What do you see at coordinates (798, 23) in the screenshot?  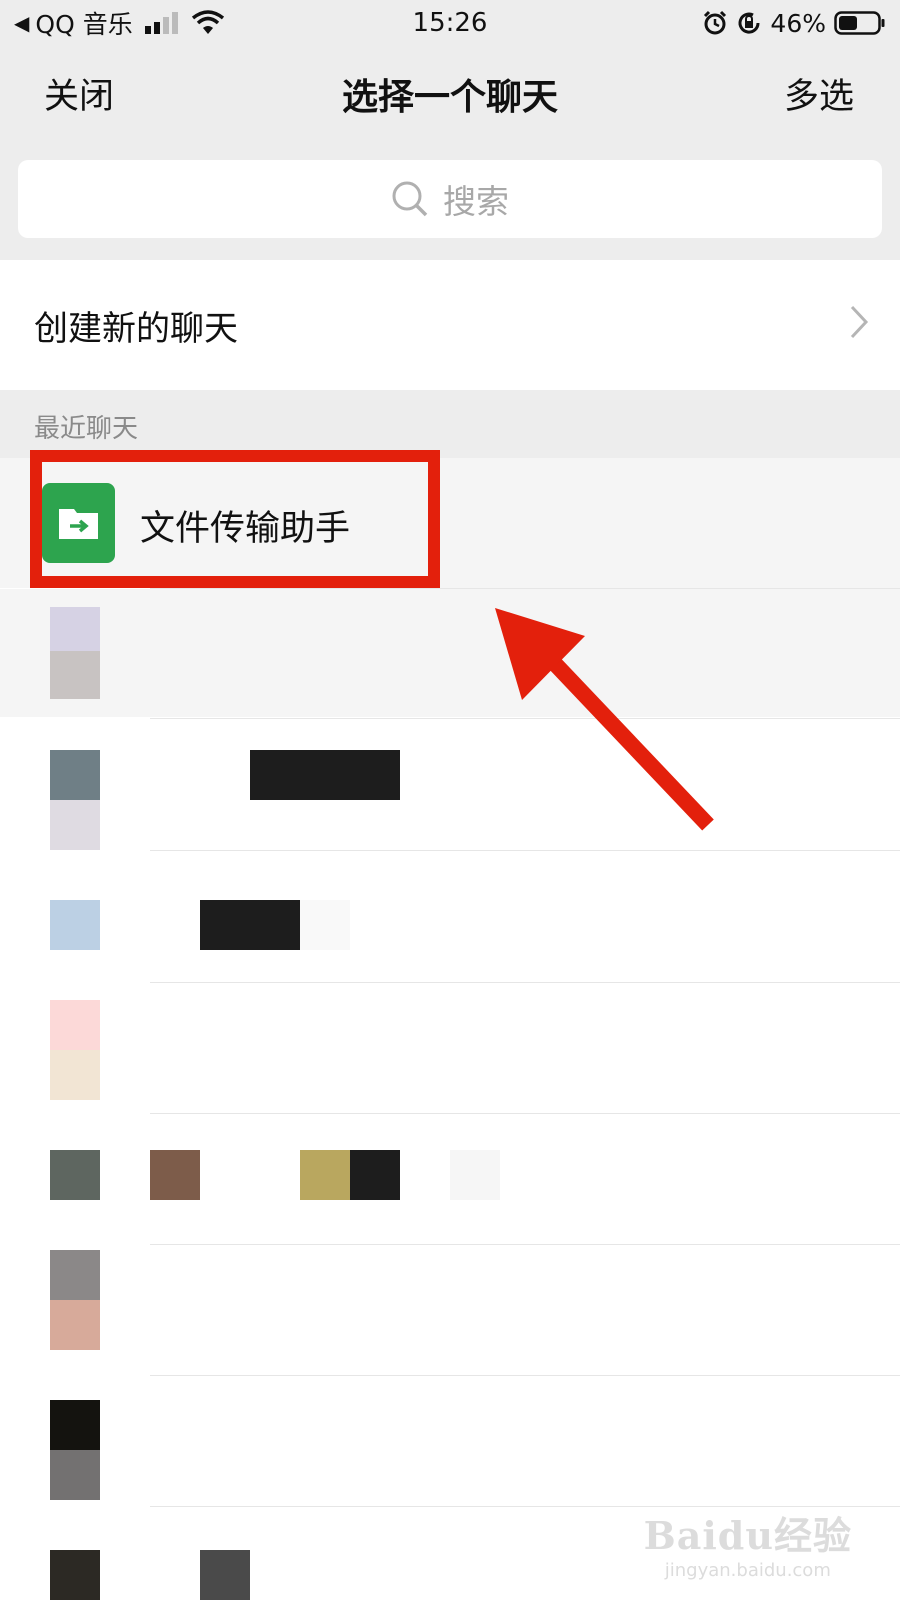 I see `battery-percent: 46%` at bounding box center [798, 23].